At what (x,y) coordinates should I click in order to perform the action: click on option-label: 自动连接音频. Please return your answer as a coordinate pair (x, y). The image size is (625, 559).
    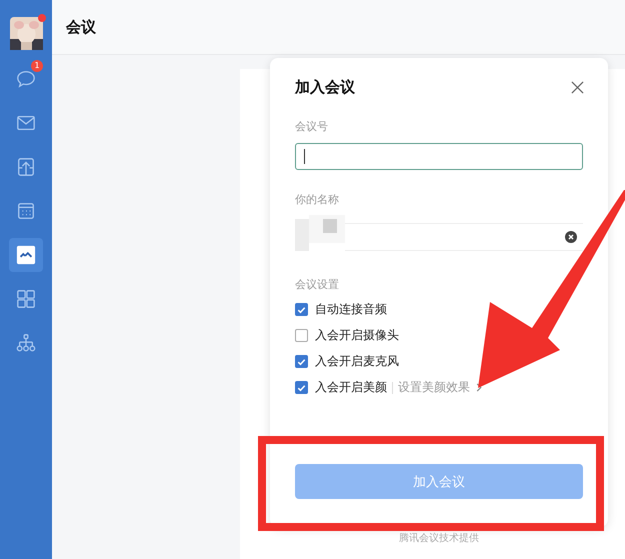
    Looking at the image, I should click on (351, 309).